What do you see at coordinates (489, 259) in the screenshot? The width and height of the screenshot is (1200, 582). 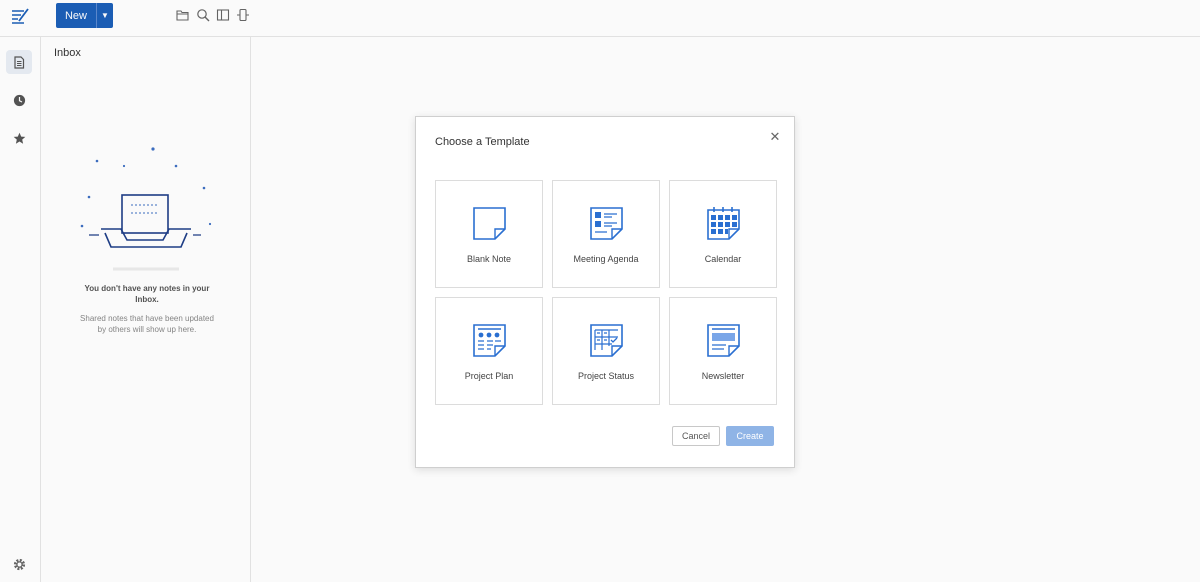 I see `template-label: Blank Note` at bounding box center [489, 259].